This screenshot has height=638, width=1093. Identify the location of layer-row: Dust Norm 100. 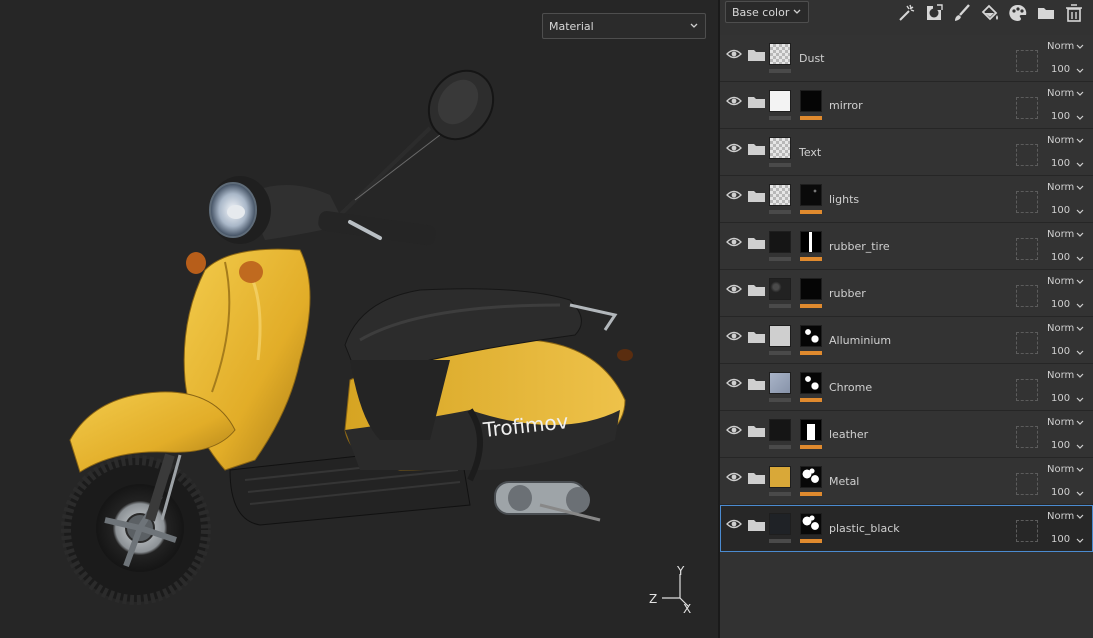
(906, 58).